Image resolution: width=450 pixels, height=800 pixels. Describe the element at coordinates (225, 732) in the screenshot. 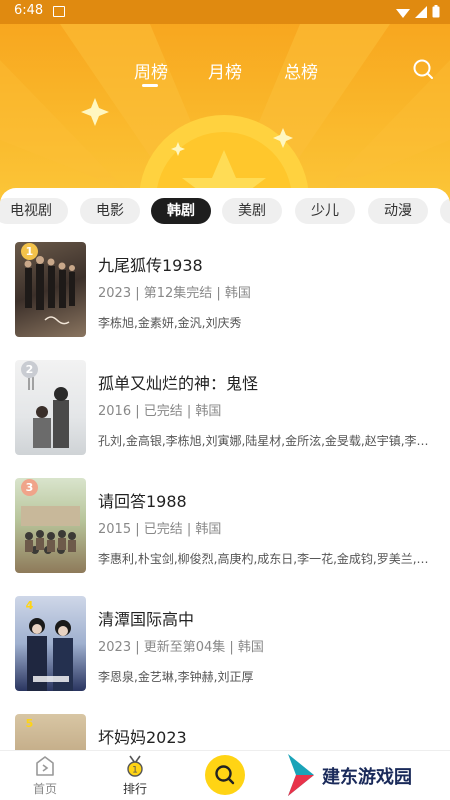

I see `list-item: 5 坏妈妈2023` at that location.